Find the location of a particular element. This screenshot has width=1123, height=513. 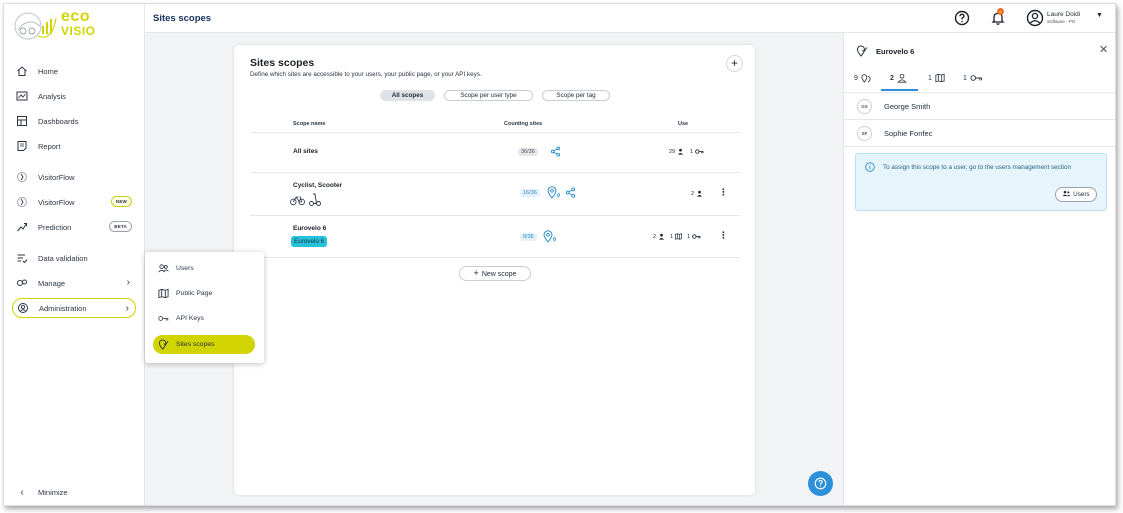

submenu-item-label: Public Page is located at coordinates (194, 293).